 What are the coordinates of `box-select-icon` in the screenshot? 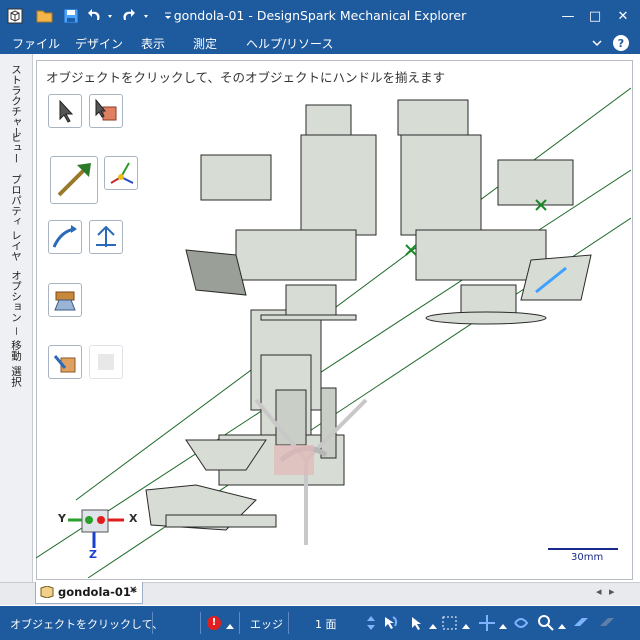 It's located at (450, 624).